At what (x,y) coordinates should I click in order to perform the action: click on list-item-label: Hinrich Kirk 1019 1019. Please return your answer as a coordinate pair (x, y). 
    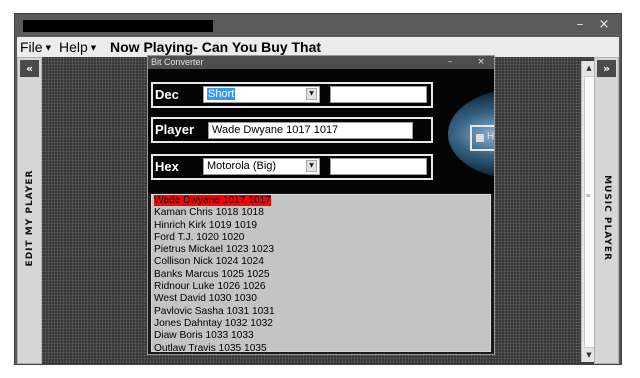
    Looking at the image, I should click on (206, 225).